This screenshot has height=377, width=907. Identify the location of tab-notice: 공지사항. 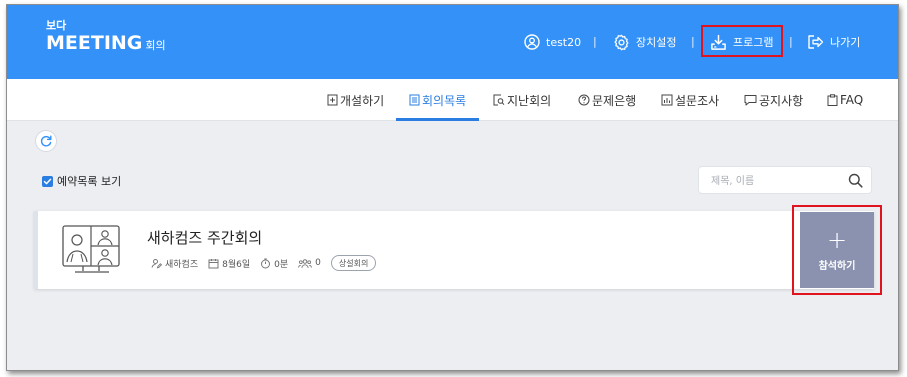
(773, 100).